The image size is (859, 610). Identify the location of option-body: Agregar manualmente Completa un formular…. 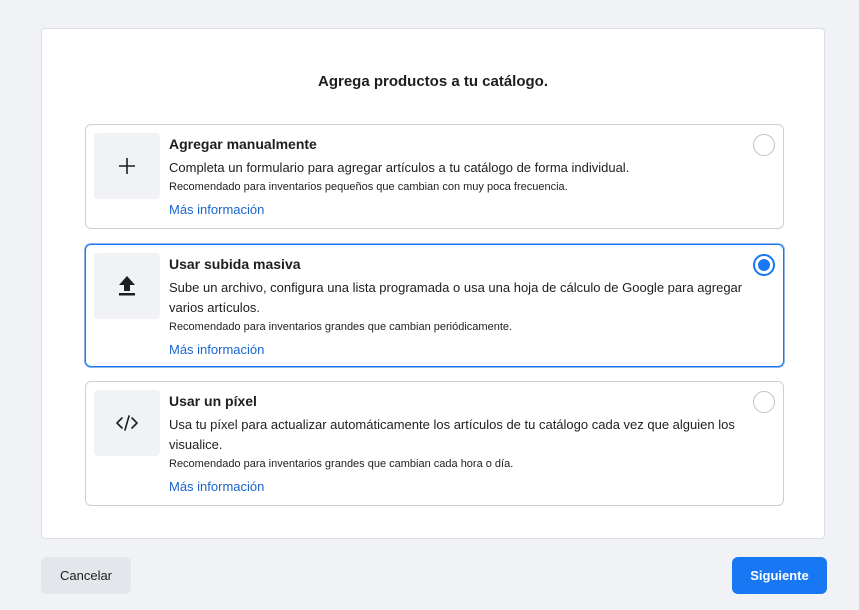
(472, 177).